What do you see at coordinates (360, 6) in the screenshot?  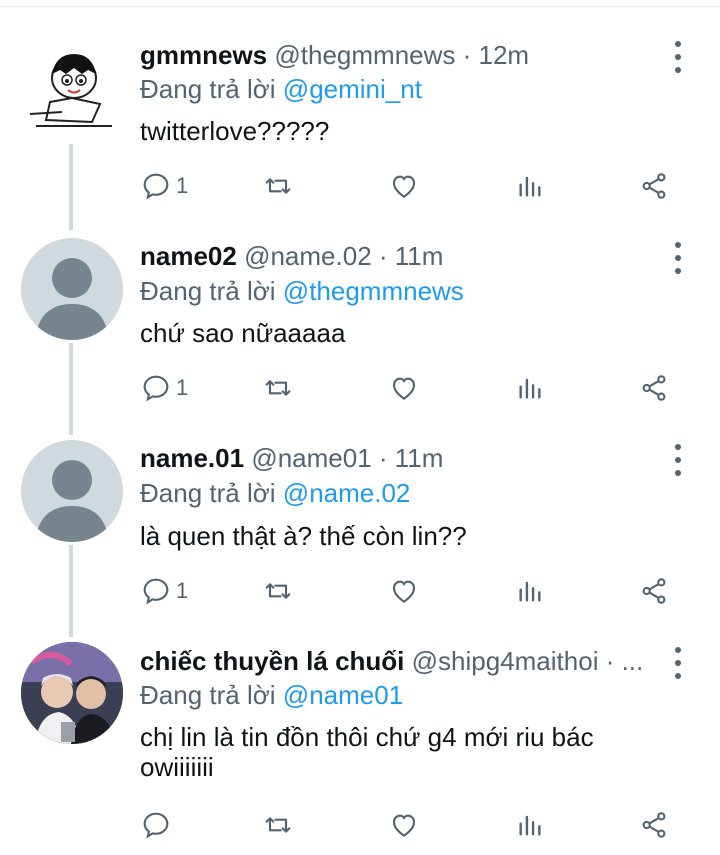 I see `top-divider` at bounding box center [360, 6].